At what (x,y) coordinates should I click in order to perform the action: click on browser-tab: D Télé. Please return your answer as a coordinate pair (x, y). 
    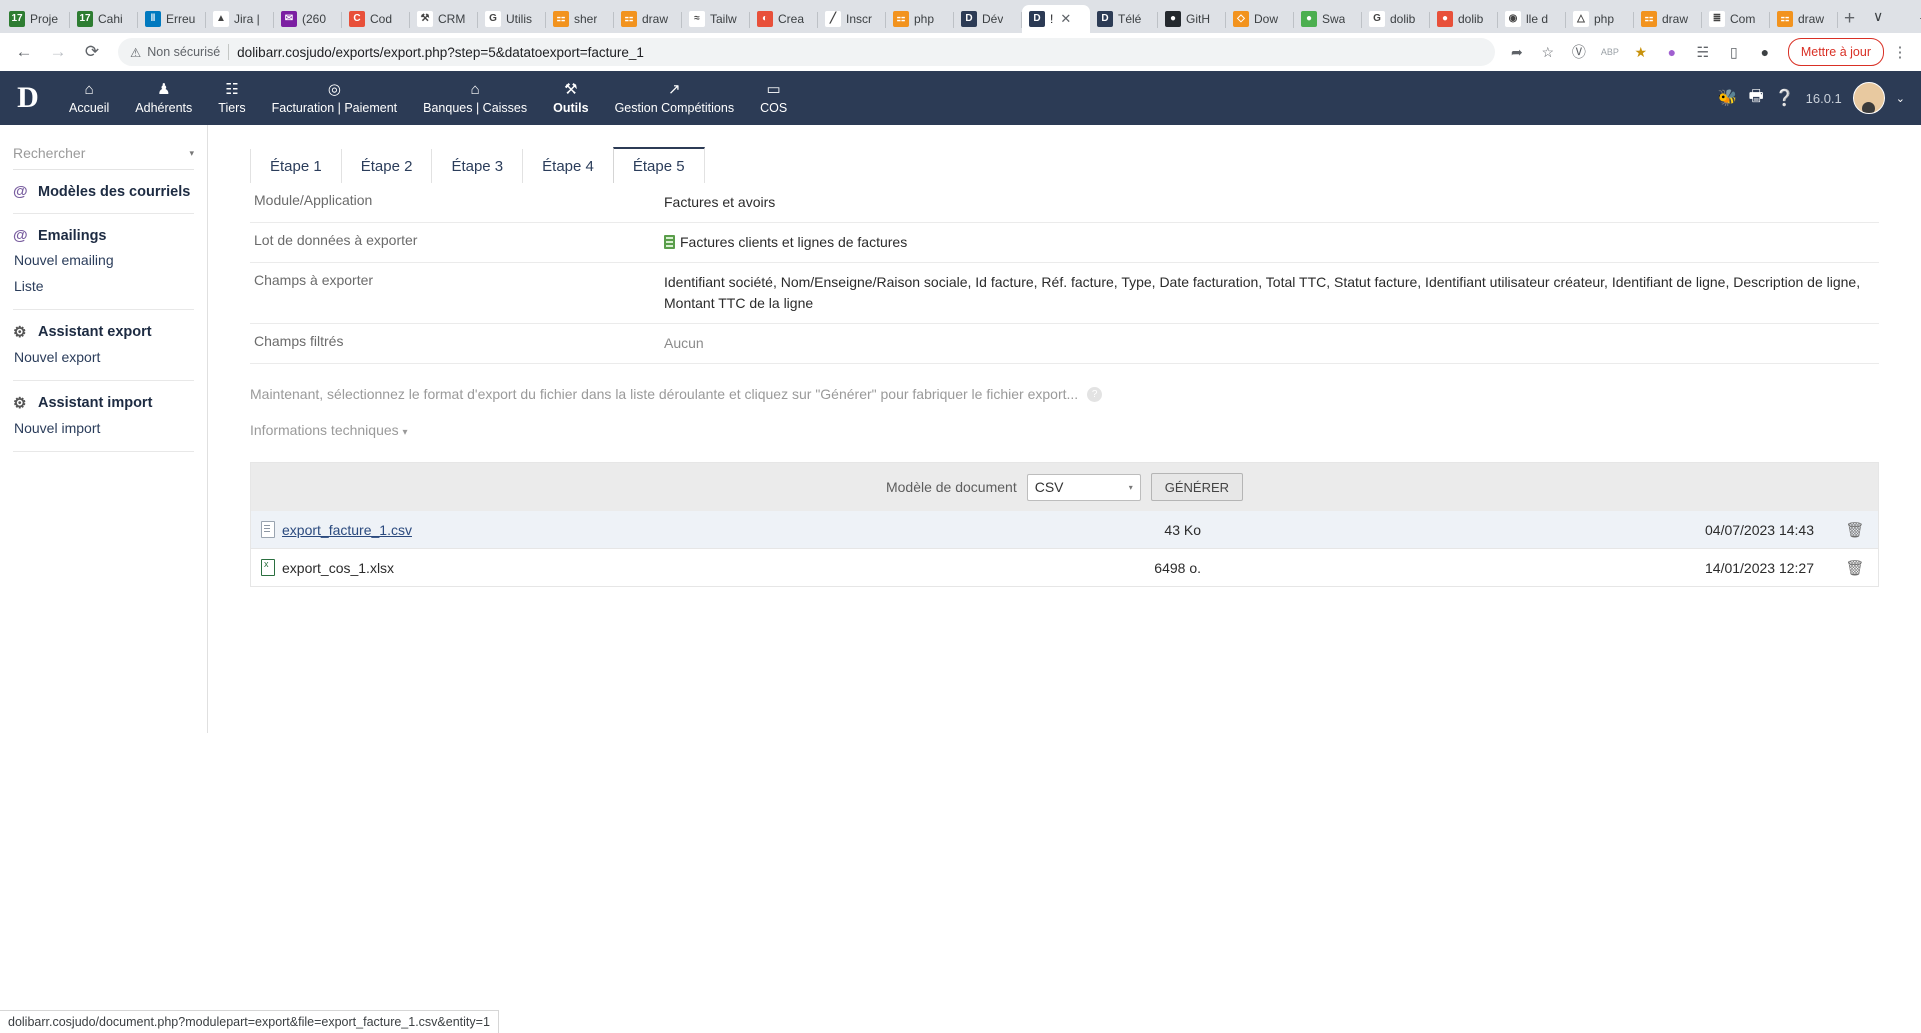
    Looking at the image, I should click on (1124, 19).